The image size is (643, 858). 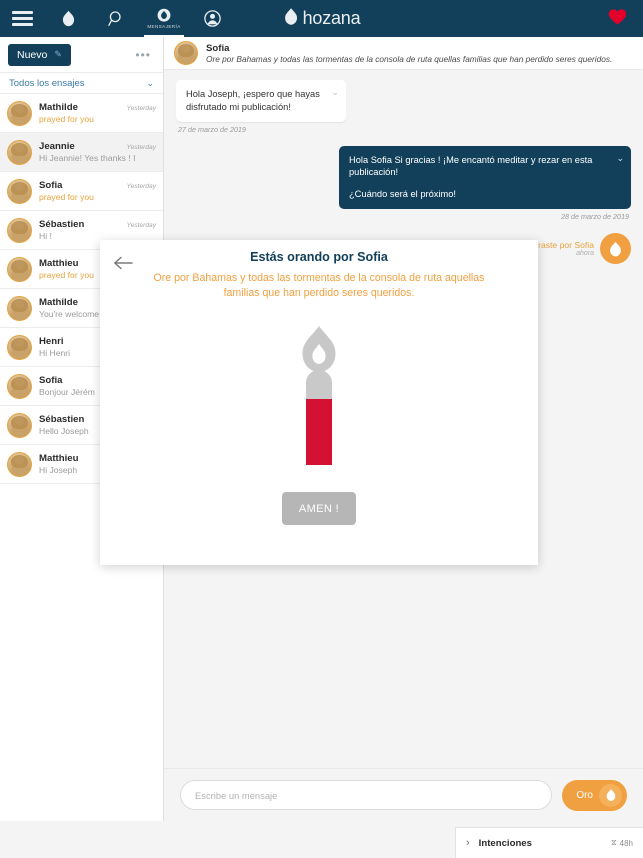 I want to click on conversation-list-item: Mathilde Yesterday prayed for you, so click(x=81, y=113).